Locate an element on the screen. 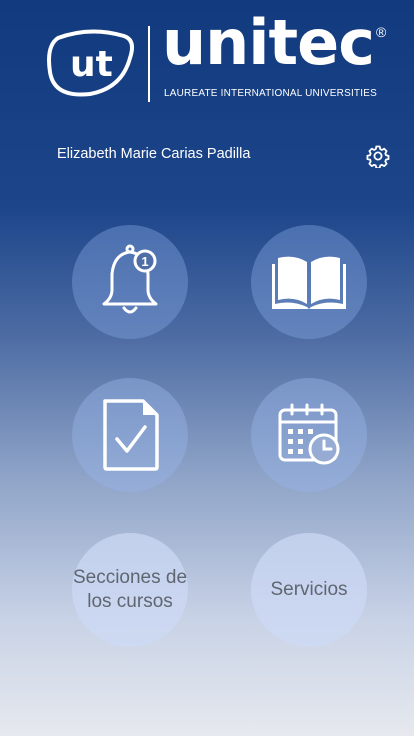  user-name: Elizabeth Marie Carias Padilla is located at coordinates (154, 154).